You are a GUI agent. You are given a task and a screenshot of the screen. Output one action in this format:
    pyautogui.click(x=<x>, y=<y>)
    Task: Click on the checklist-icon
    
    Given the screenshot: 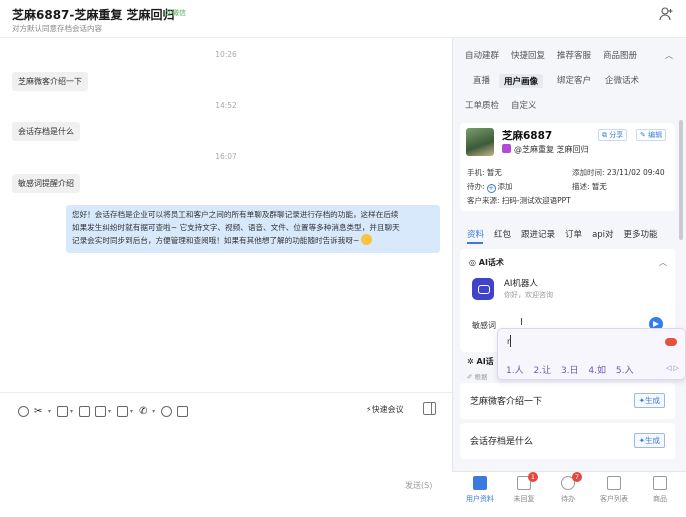 What is the action you would take?
    pyautogui.click(x=101, y=411)
    